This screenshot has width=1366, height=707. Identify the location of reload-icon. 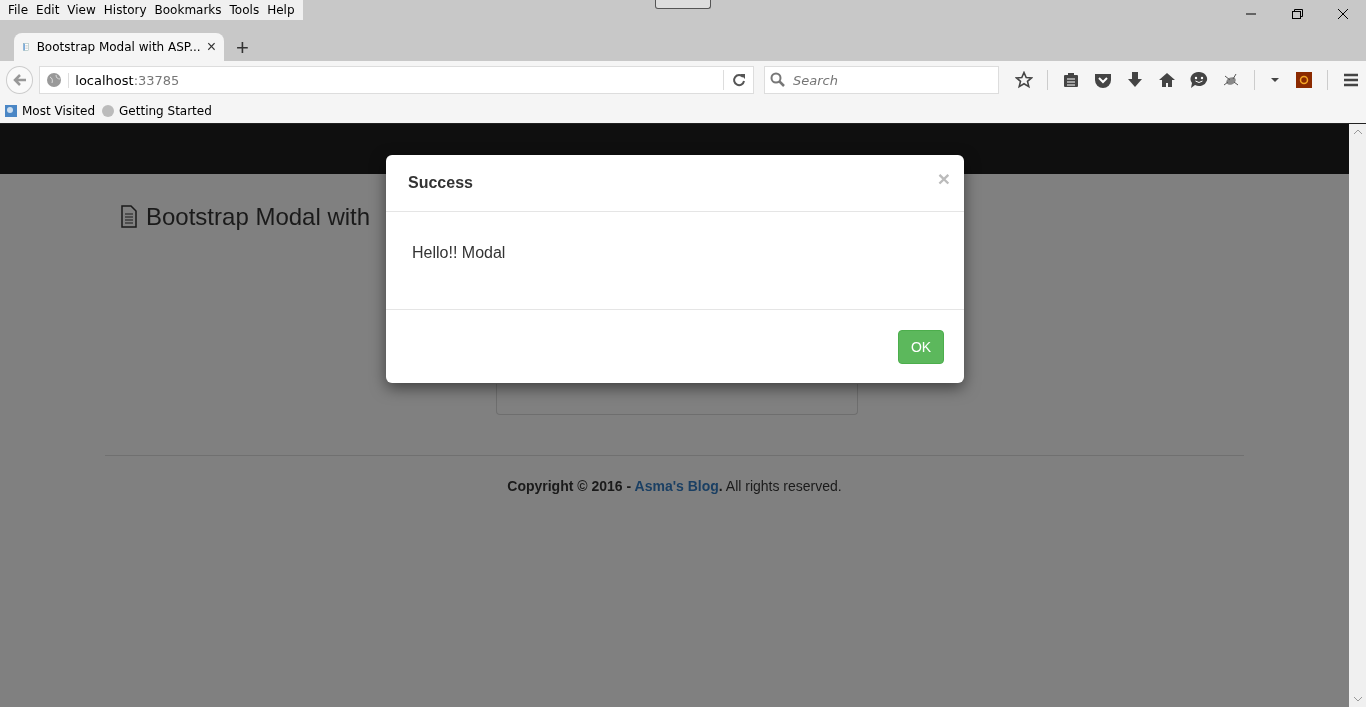
(738, 80).